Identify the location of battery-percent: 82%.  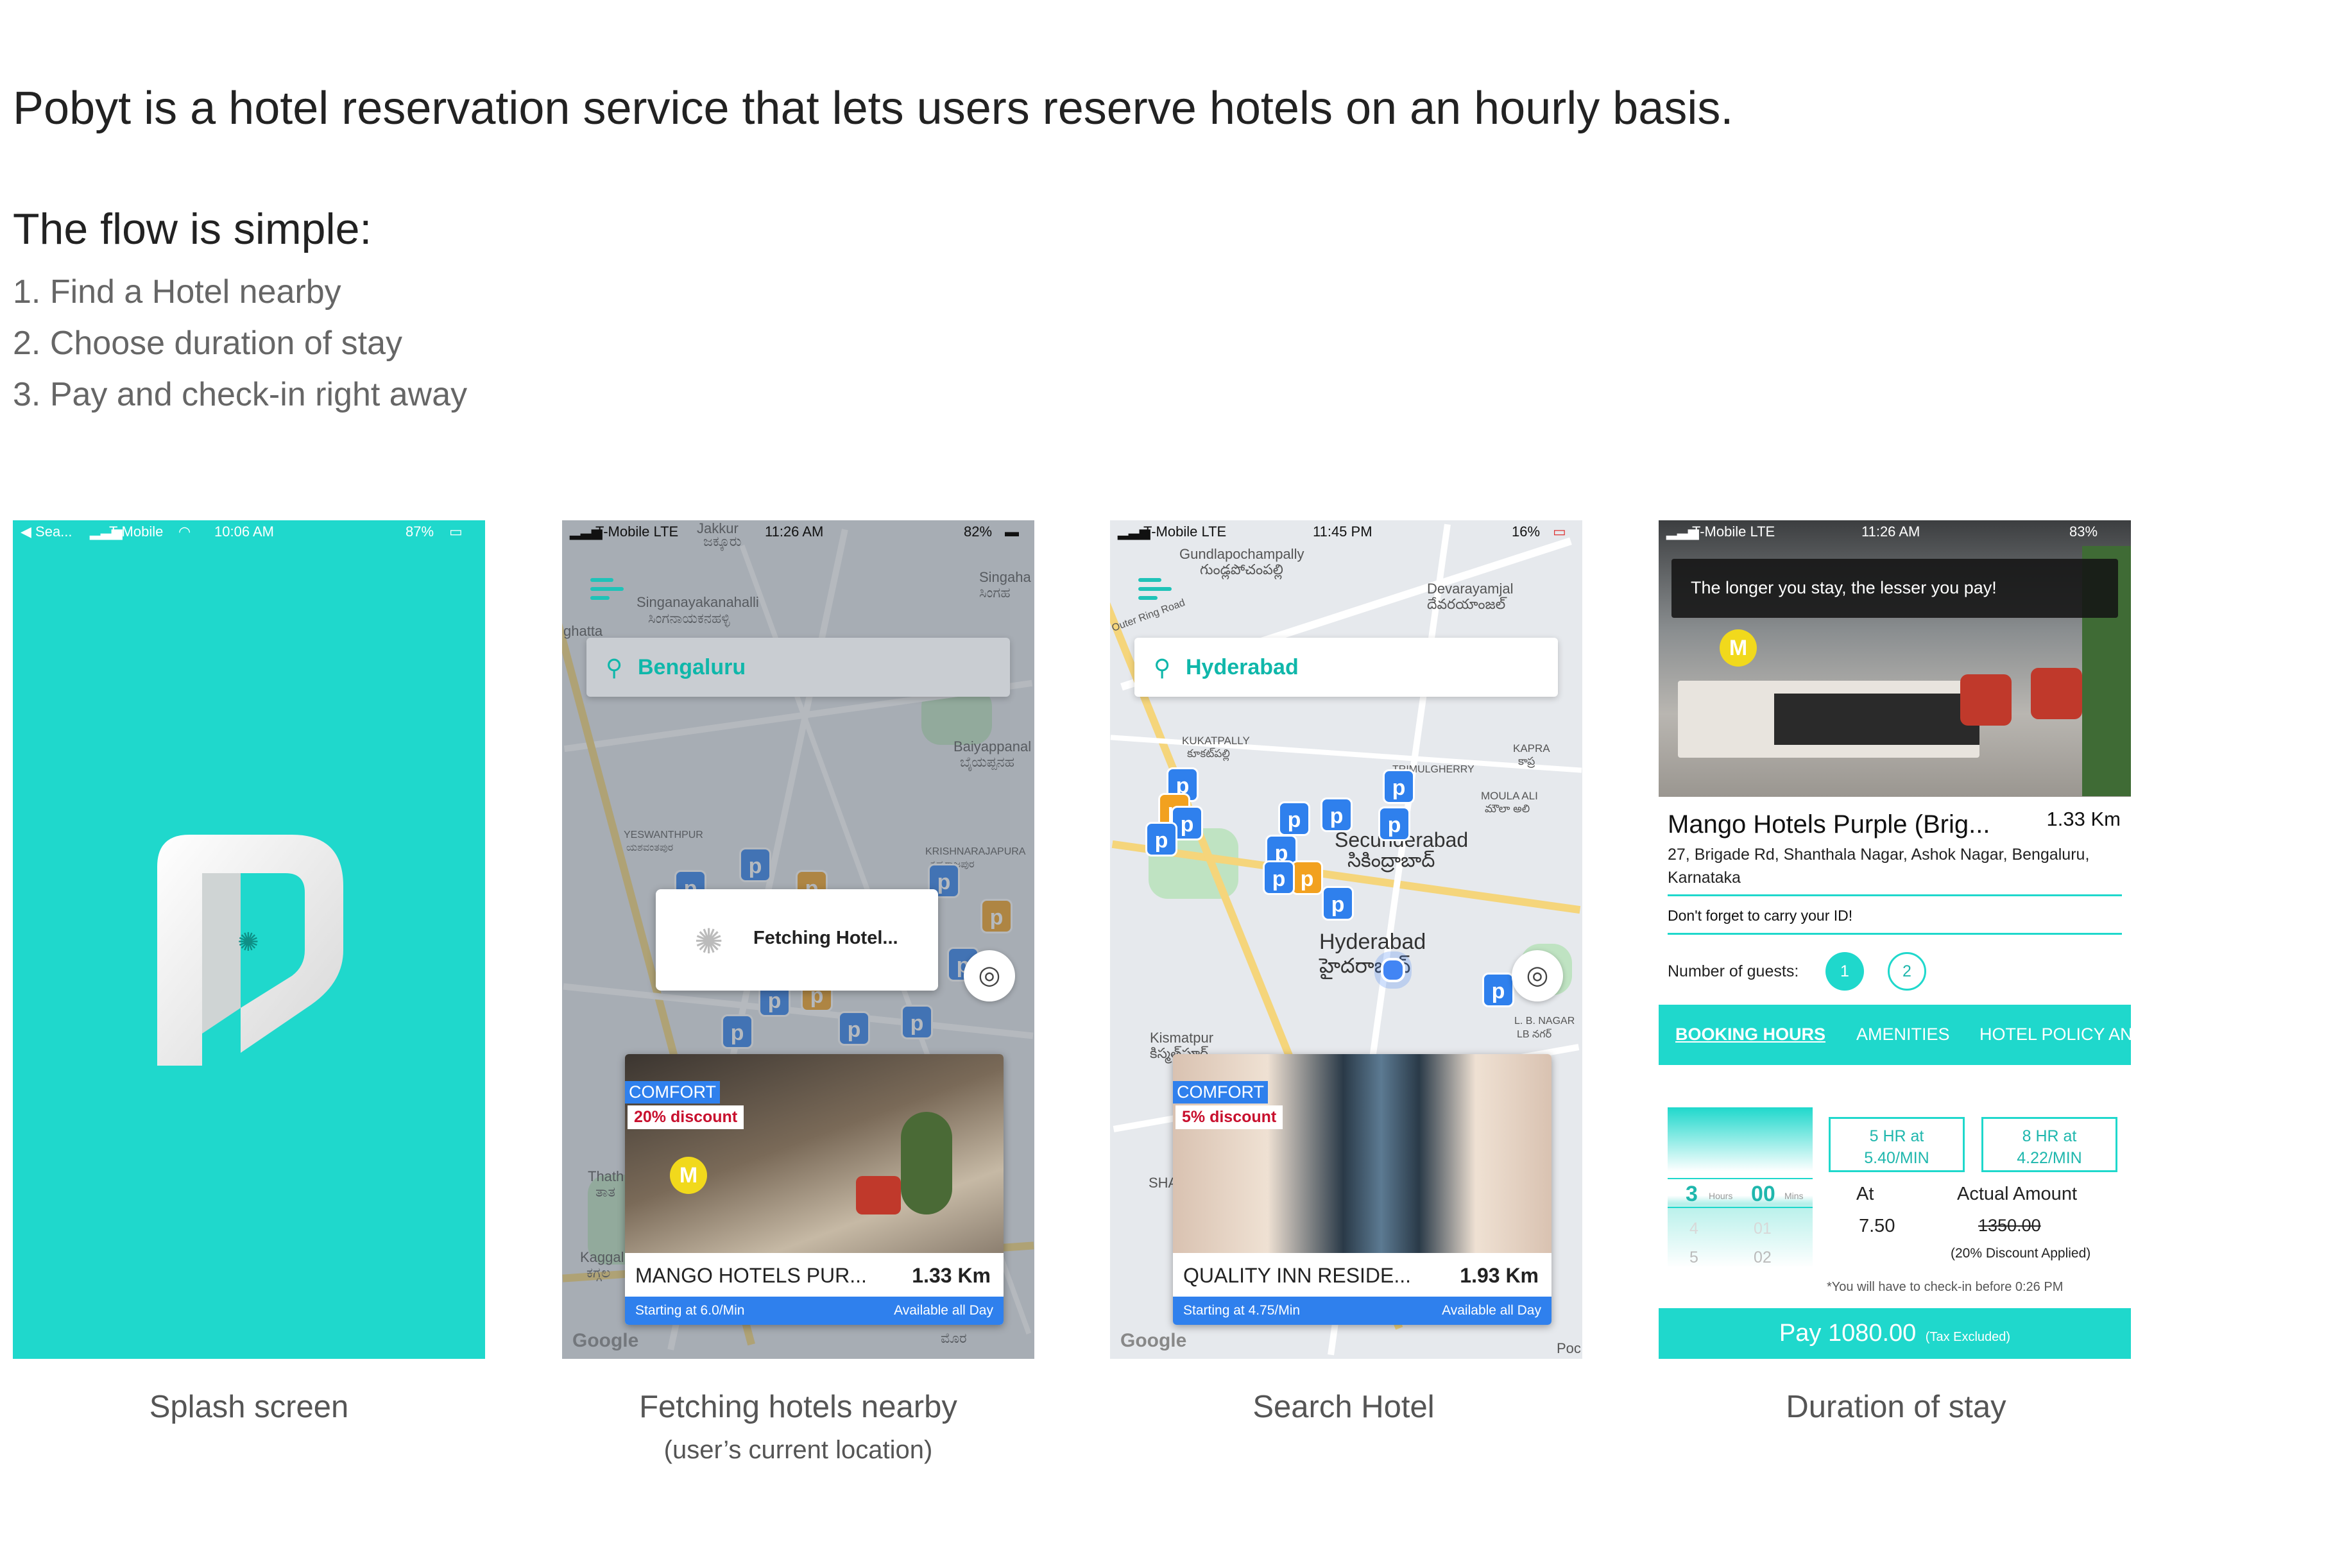
(978, 532).